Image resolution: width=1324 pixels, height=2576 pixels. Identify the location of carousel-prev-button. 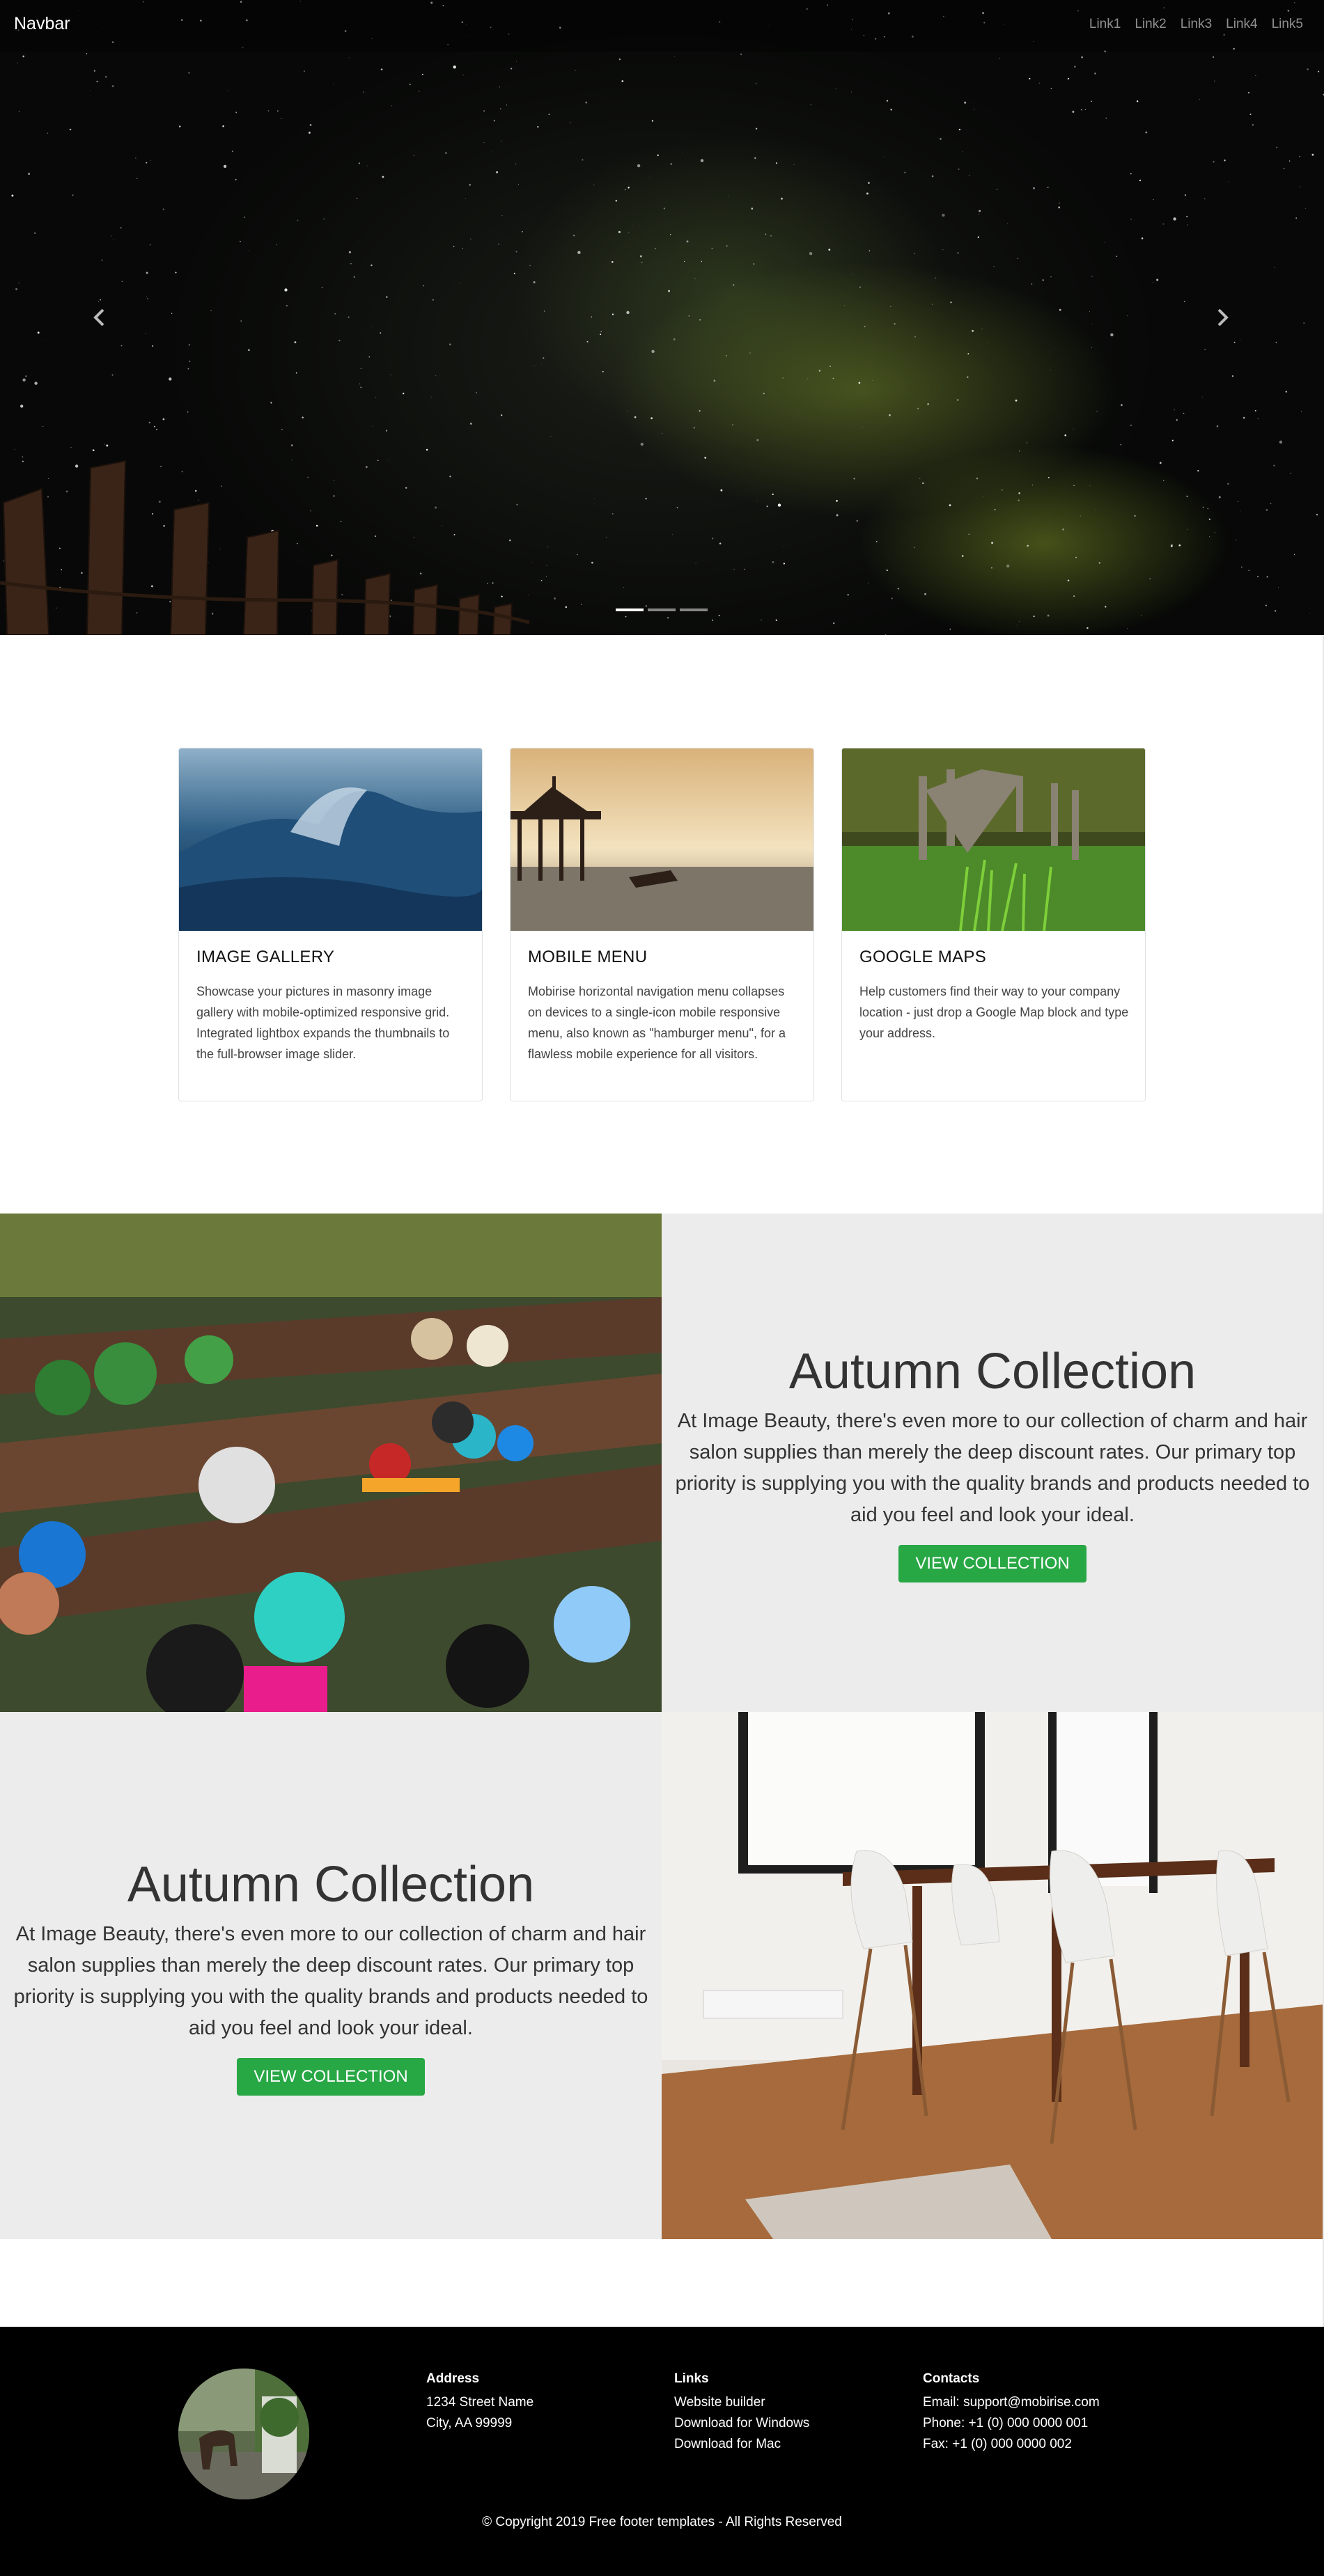
(99, 317).